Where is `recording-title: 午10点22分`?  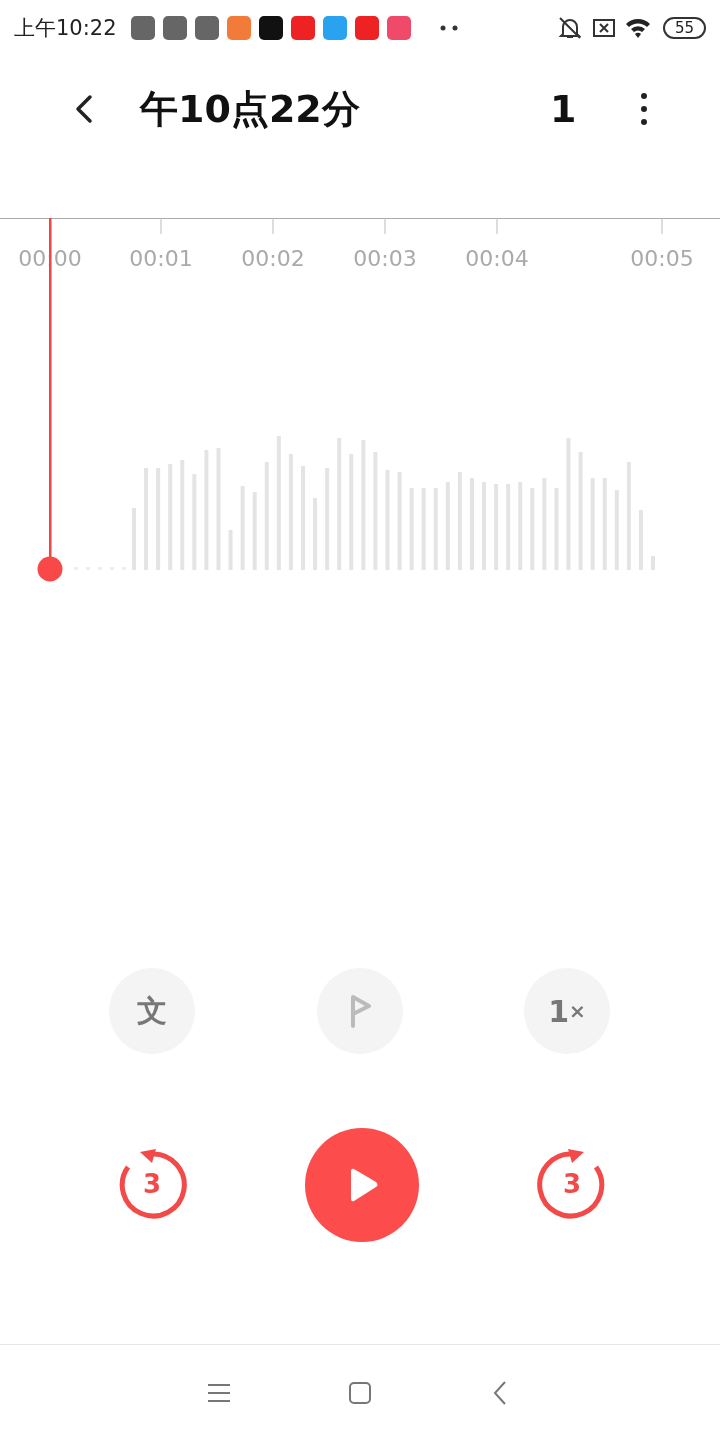 recording-title: 午10点22分 is located at coordinates (250, 109).